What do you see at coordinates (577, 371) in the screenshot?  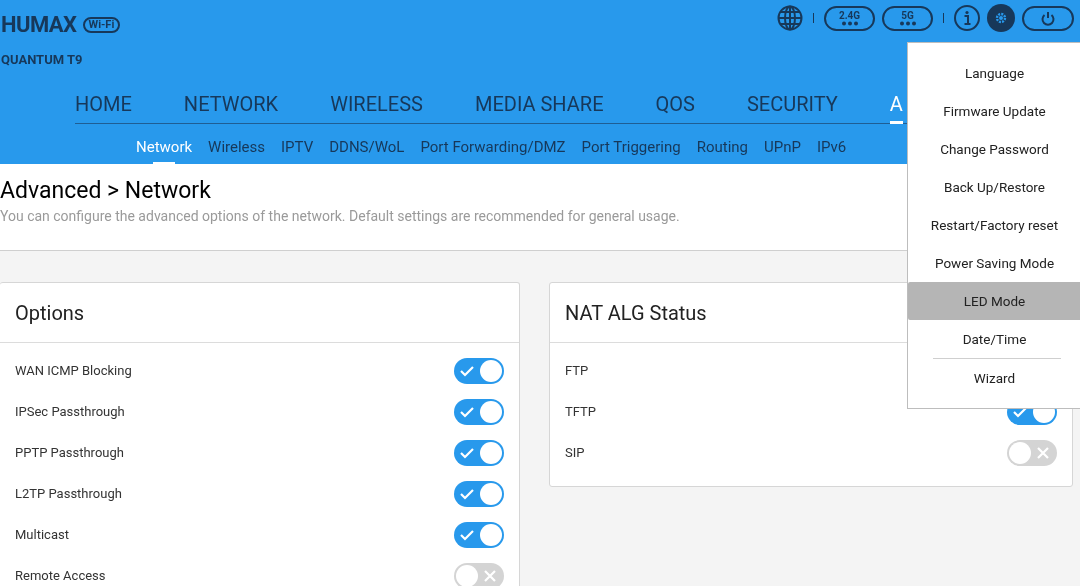 I see `option-label: FTP` at bounding box center [577, 371].